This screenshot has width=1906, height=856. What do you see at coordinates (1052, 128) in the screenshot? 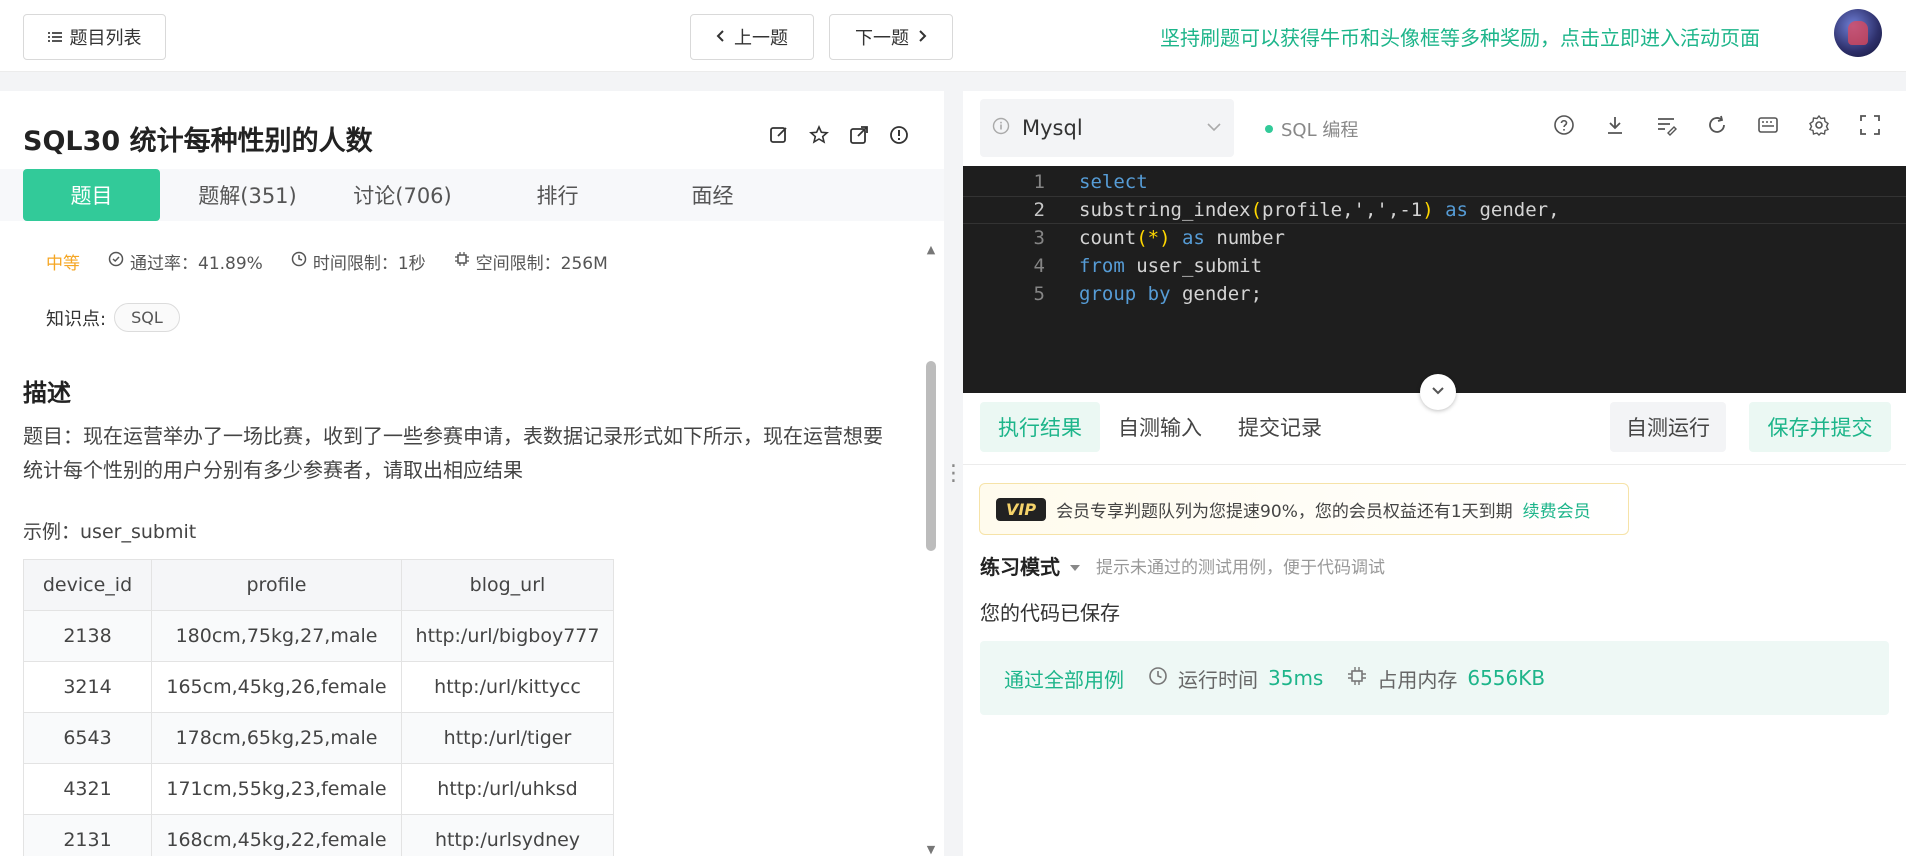
I see `language-value: Mysql` at bounding box center [1052, 128].